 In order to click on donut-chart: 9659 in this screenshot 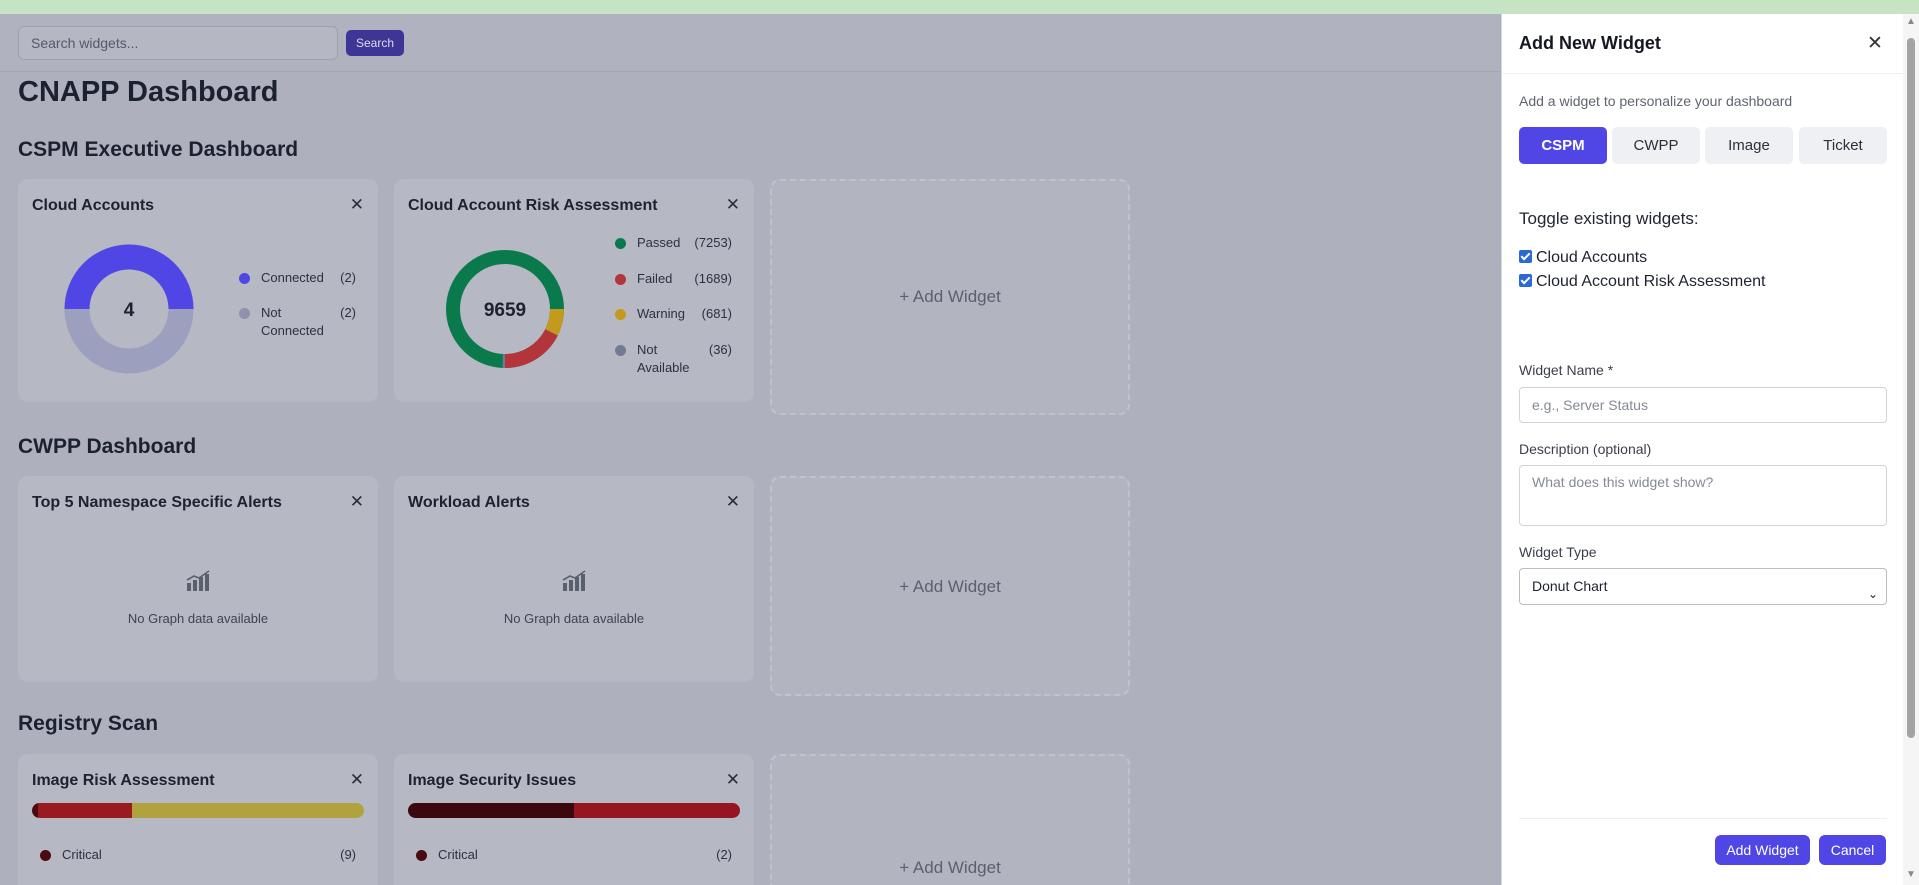, I will do `click(505, 309)`.